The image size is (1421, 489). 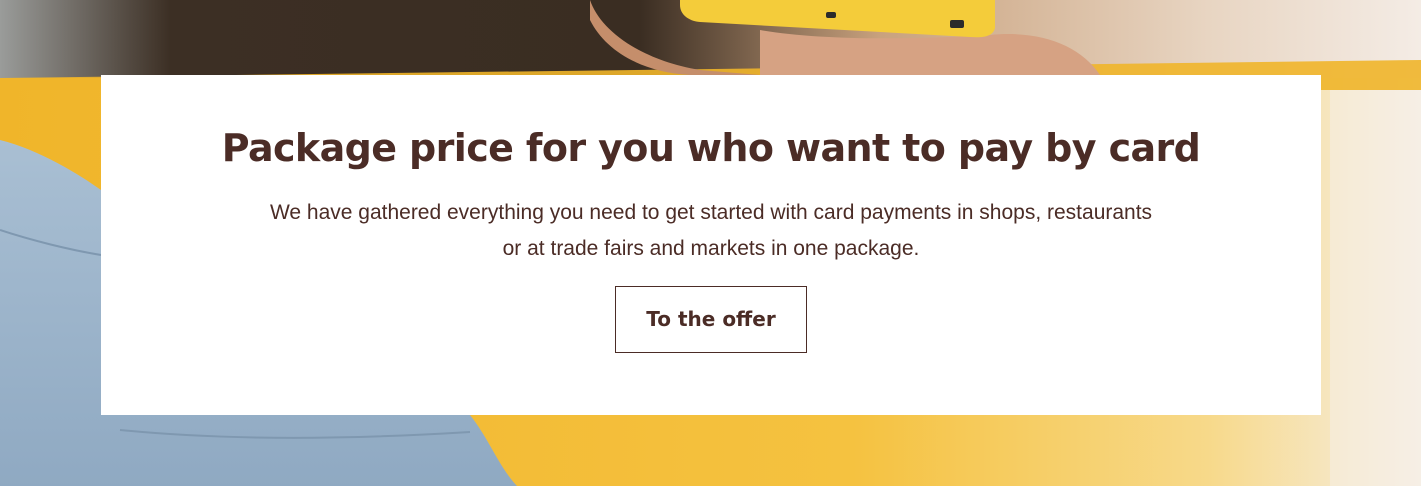 I want to click on to-the-offer-button: To the offer, so click(x=711, y=319).